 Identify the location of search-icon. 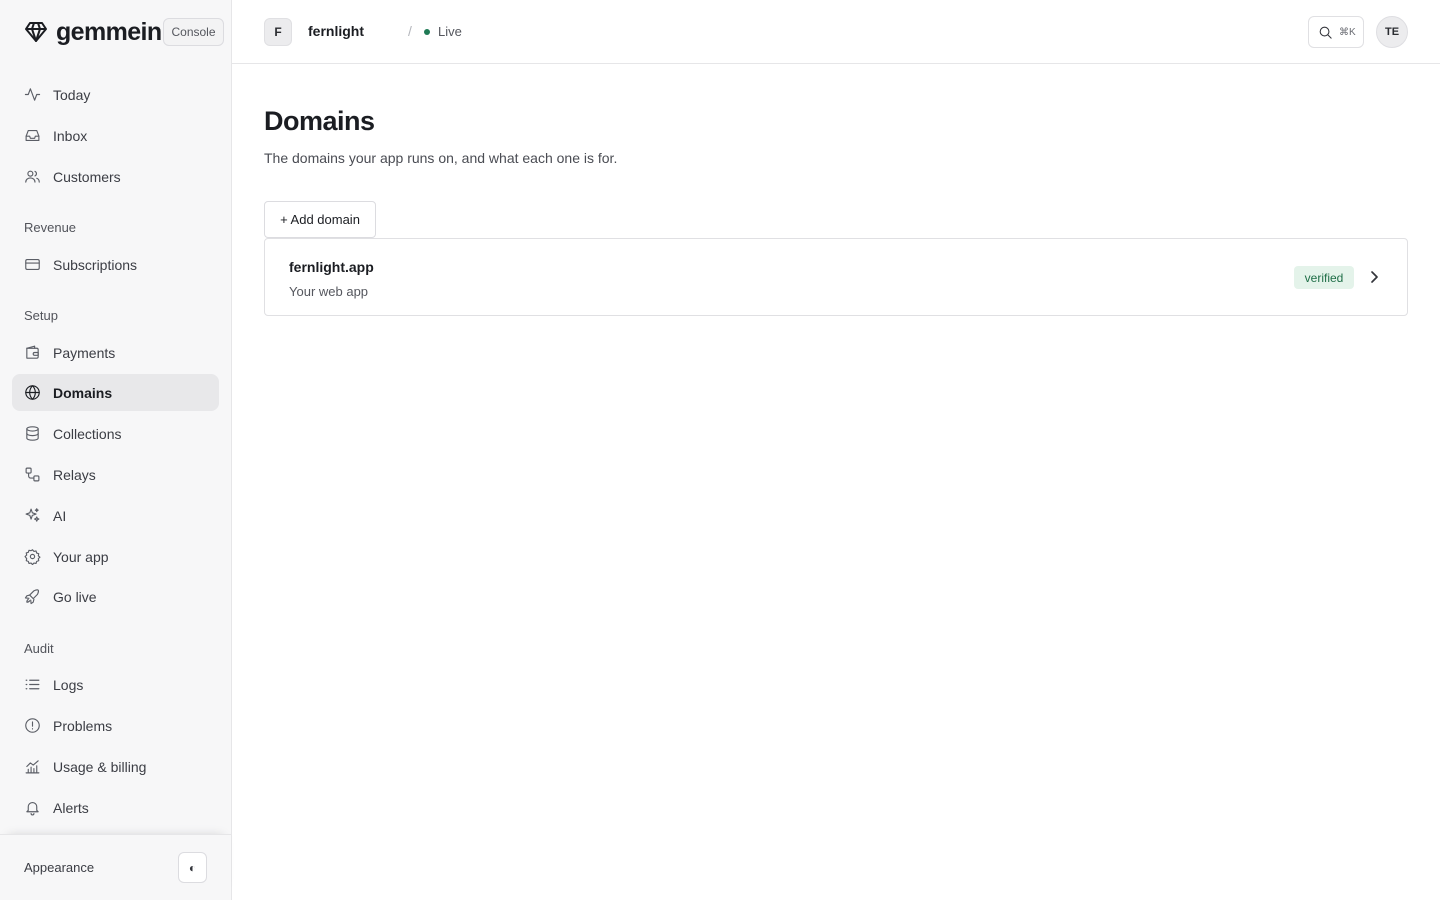
(1325, 32).